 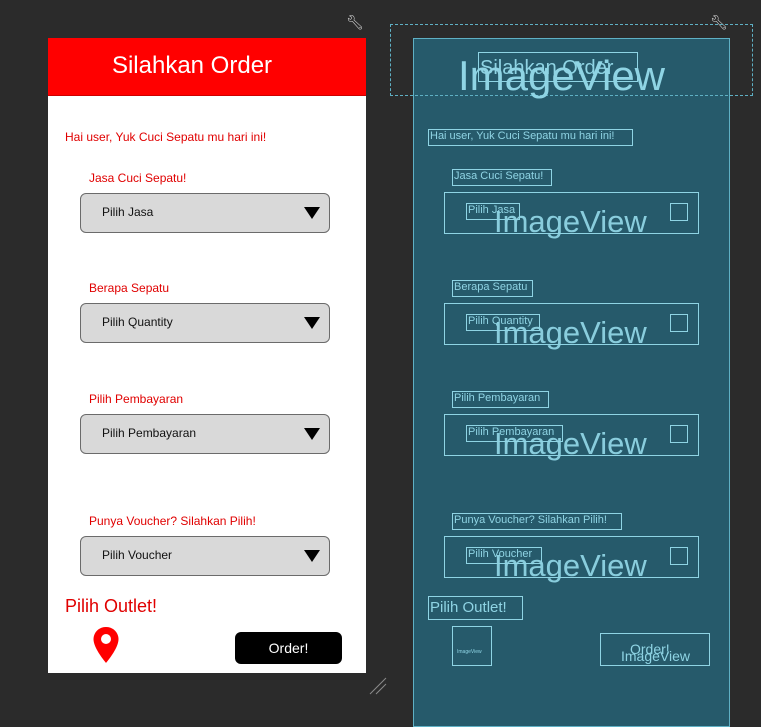 I want to click on blueprint-payment-imageview-label: ImageView, so click(x=570, y=443).